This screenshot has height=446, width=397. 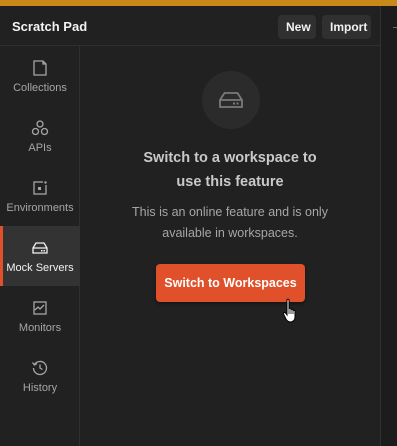 I want to click on collections-icon, so click(x=40, y=68).